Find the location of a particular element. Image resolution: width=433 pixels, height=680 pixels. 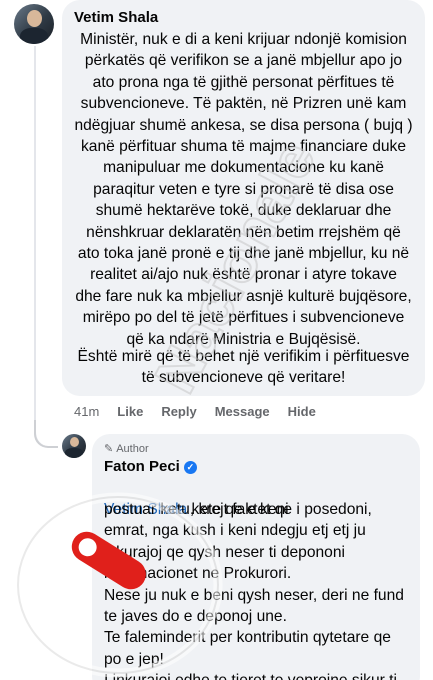

reply-thread-line is located at coordinates (46, 246).